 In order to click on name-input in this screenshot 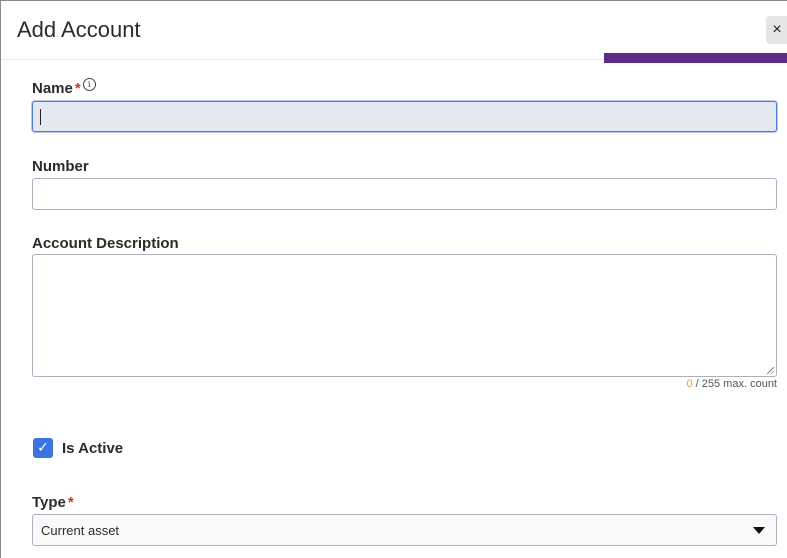, I will do `click(404, 116)`.